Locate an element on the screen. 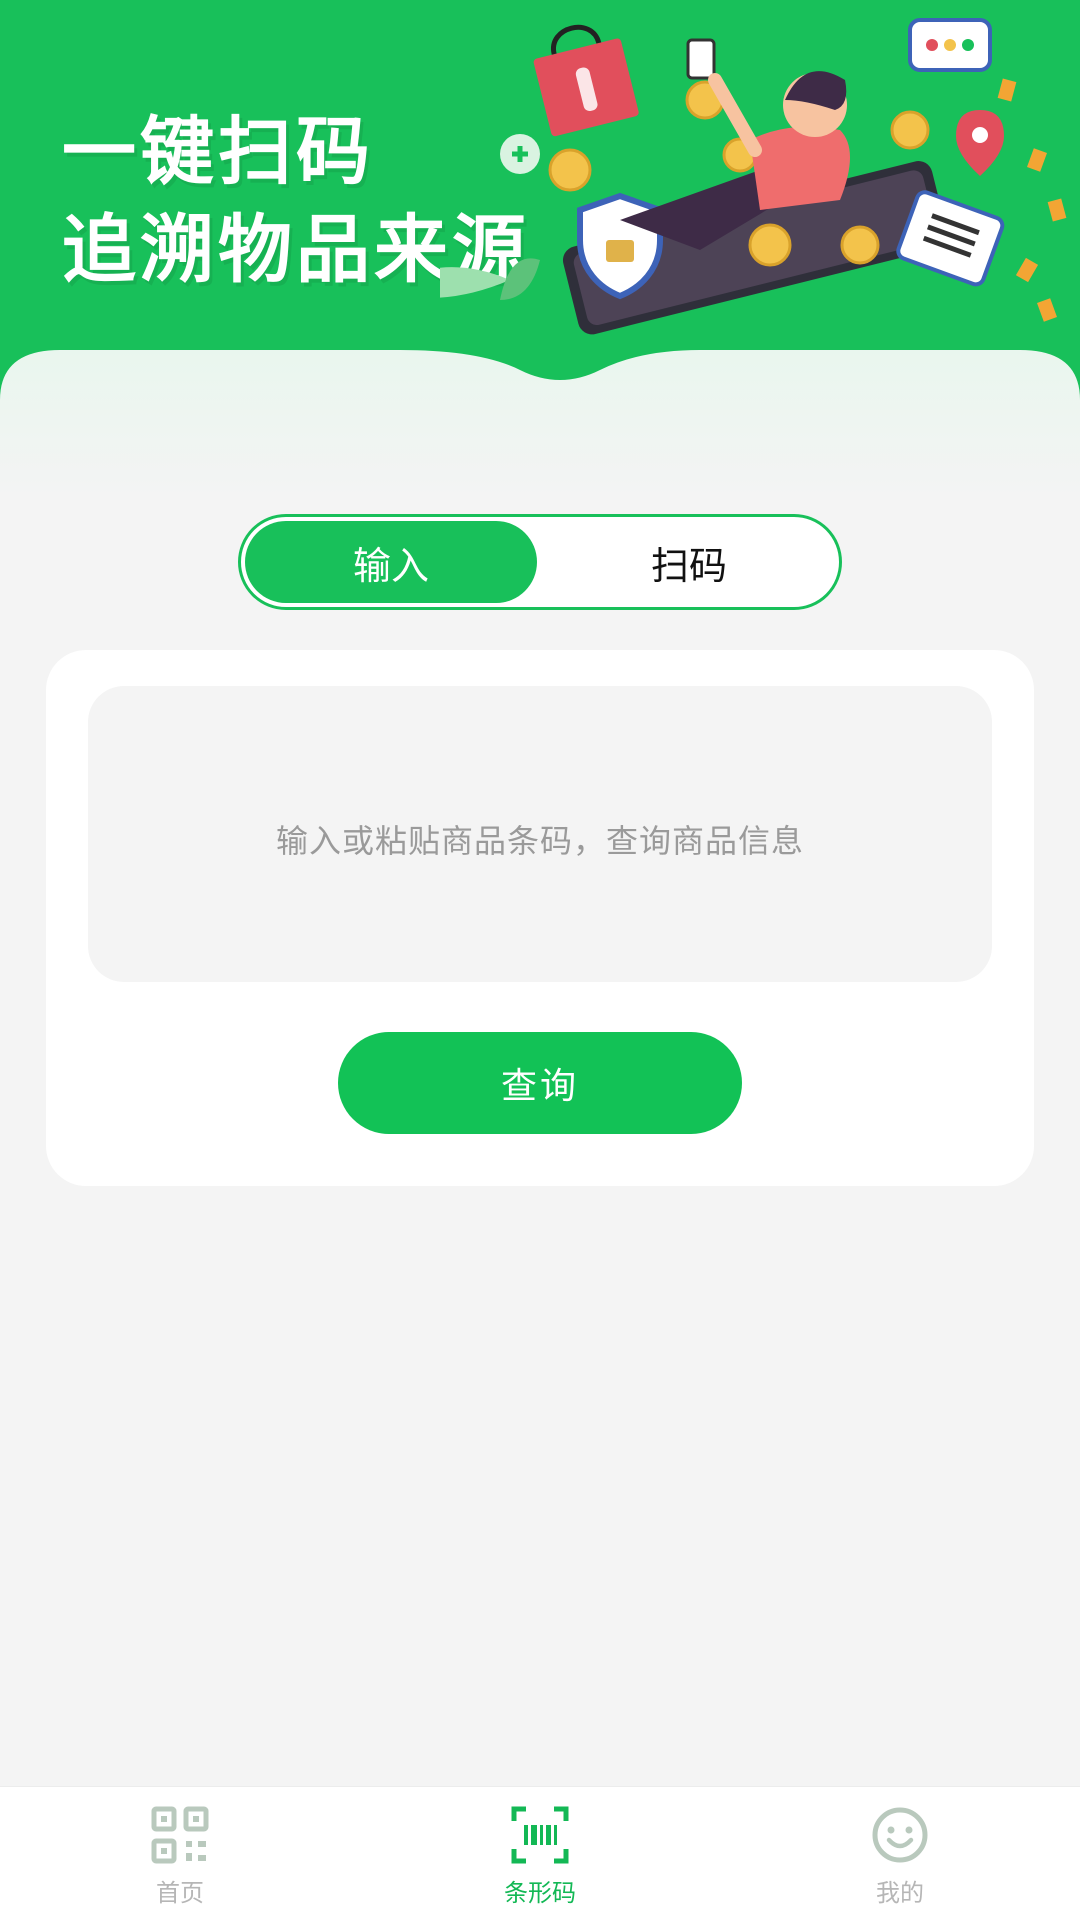 The image size is (1080, 1920). nav-item-mine: 我的 is located at coordinates (900, 1860).